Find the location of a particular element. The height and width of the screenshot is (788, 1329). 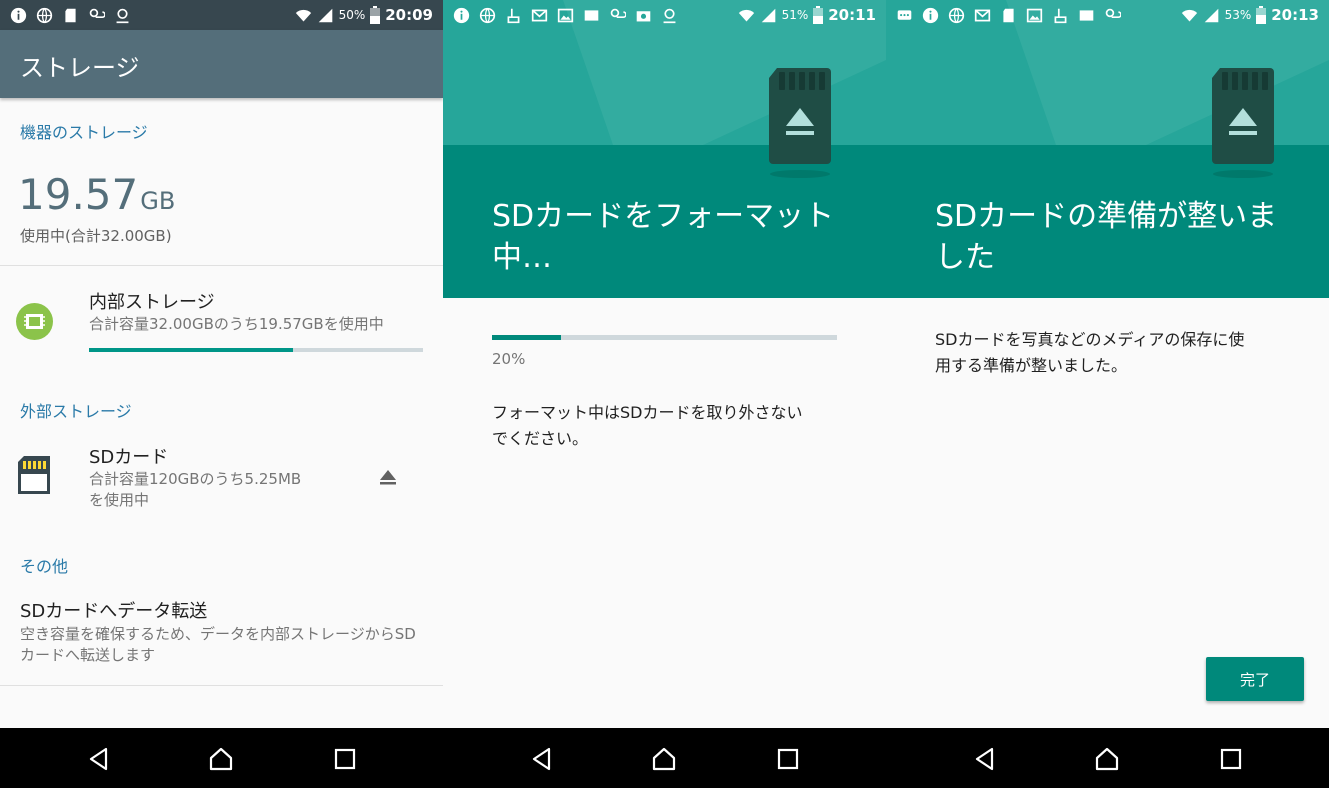

ready-title-line-1: SDカードの準備が整いま is located at coordinates (1106, 216).